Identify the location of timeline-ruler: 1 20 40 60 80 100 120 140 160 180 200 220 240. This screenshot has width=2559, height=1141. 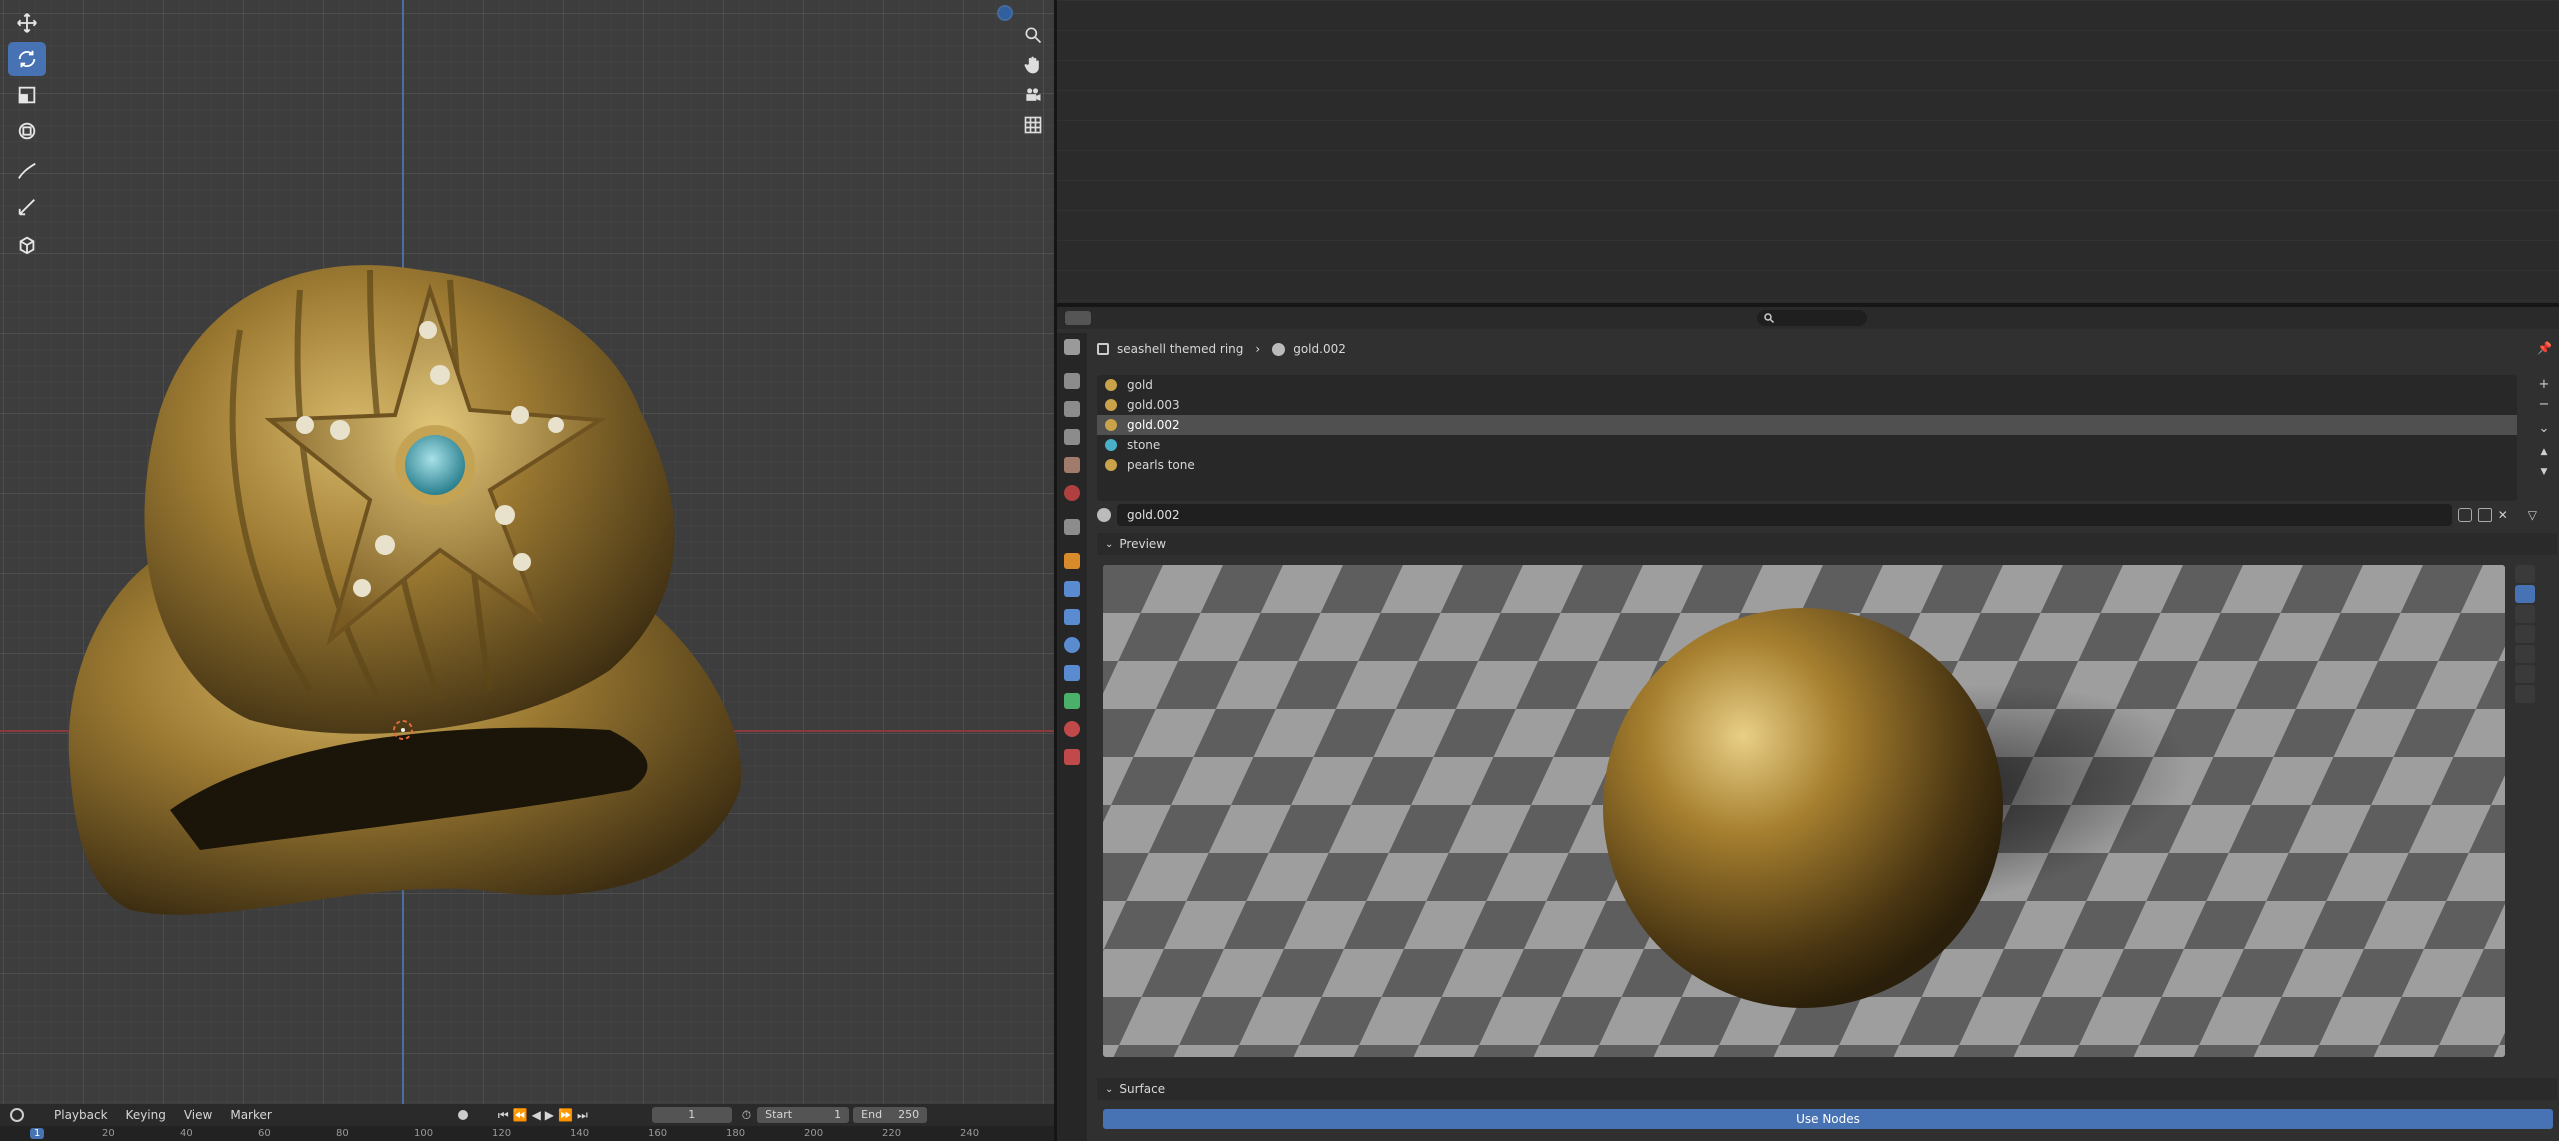
(527, 1133).